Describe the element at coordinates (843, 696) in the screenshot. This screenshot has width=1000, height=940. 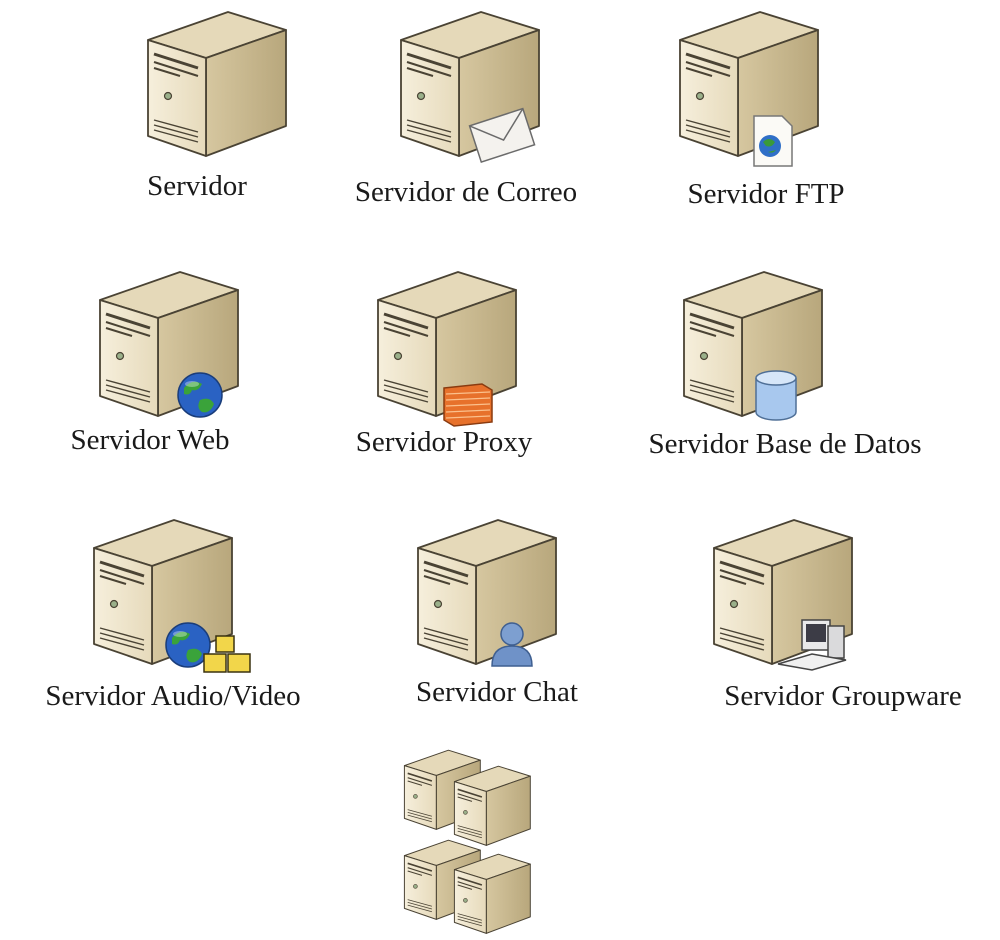
I see `server-label: Servidor Groupware` at that location.